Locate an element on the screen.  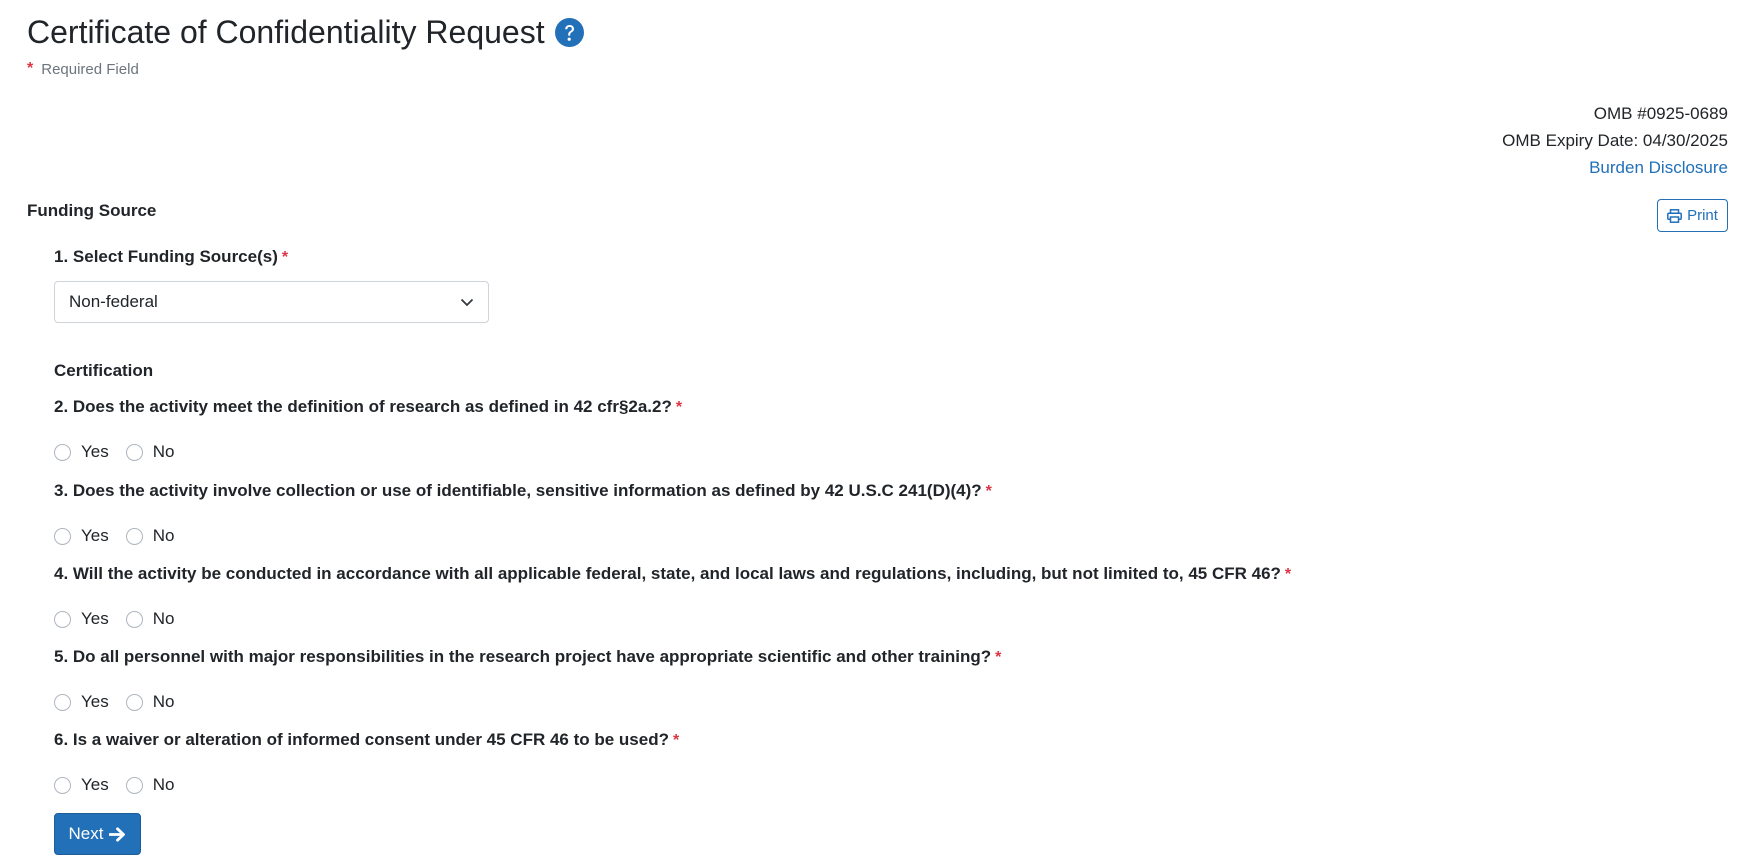
funding-source-selected-value: Non-federal is located at coordinates (113, 301).